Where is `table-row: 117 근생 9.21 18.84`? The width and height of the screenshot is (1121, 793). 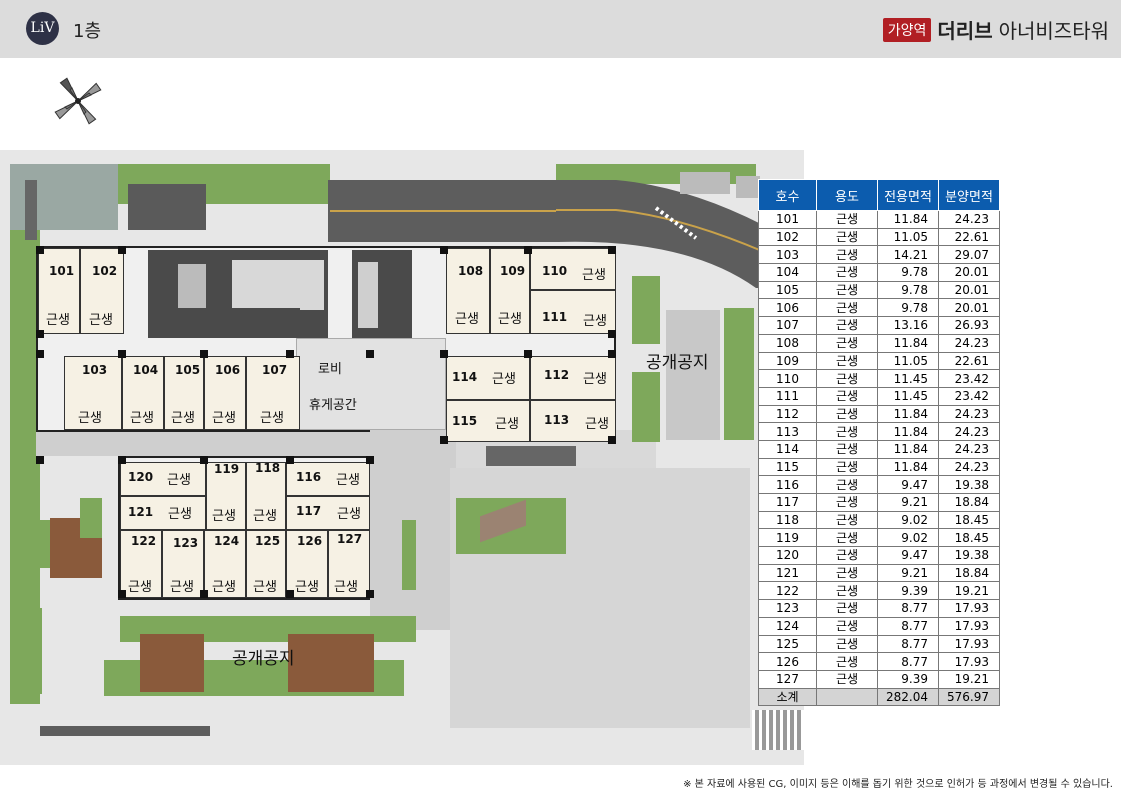
table-row: 117 근생 9.21 18.84 is located at coordinates (879, 502).